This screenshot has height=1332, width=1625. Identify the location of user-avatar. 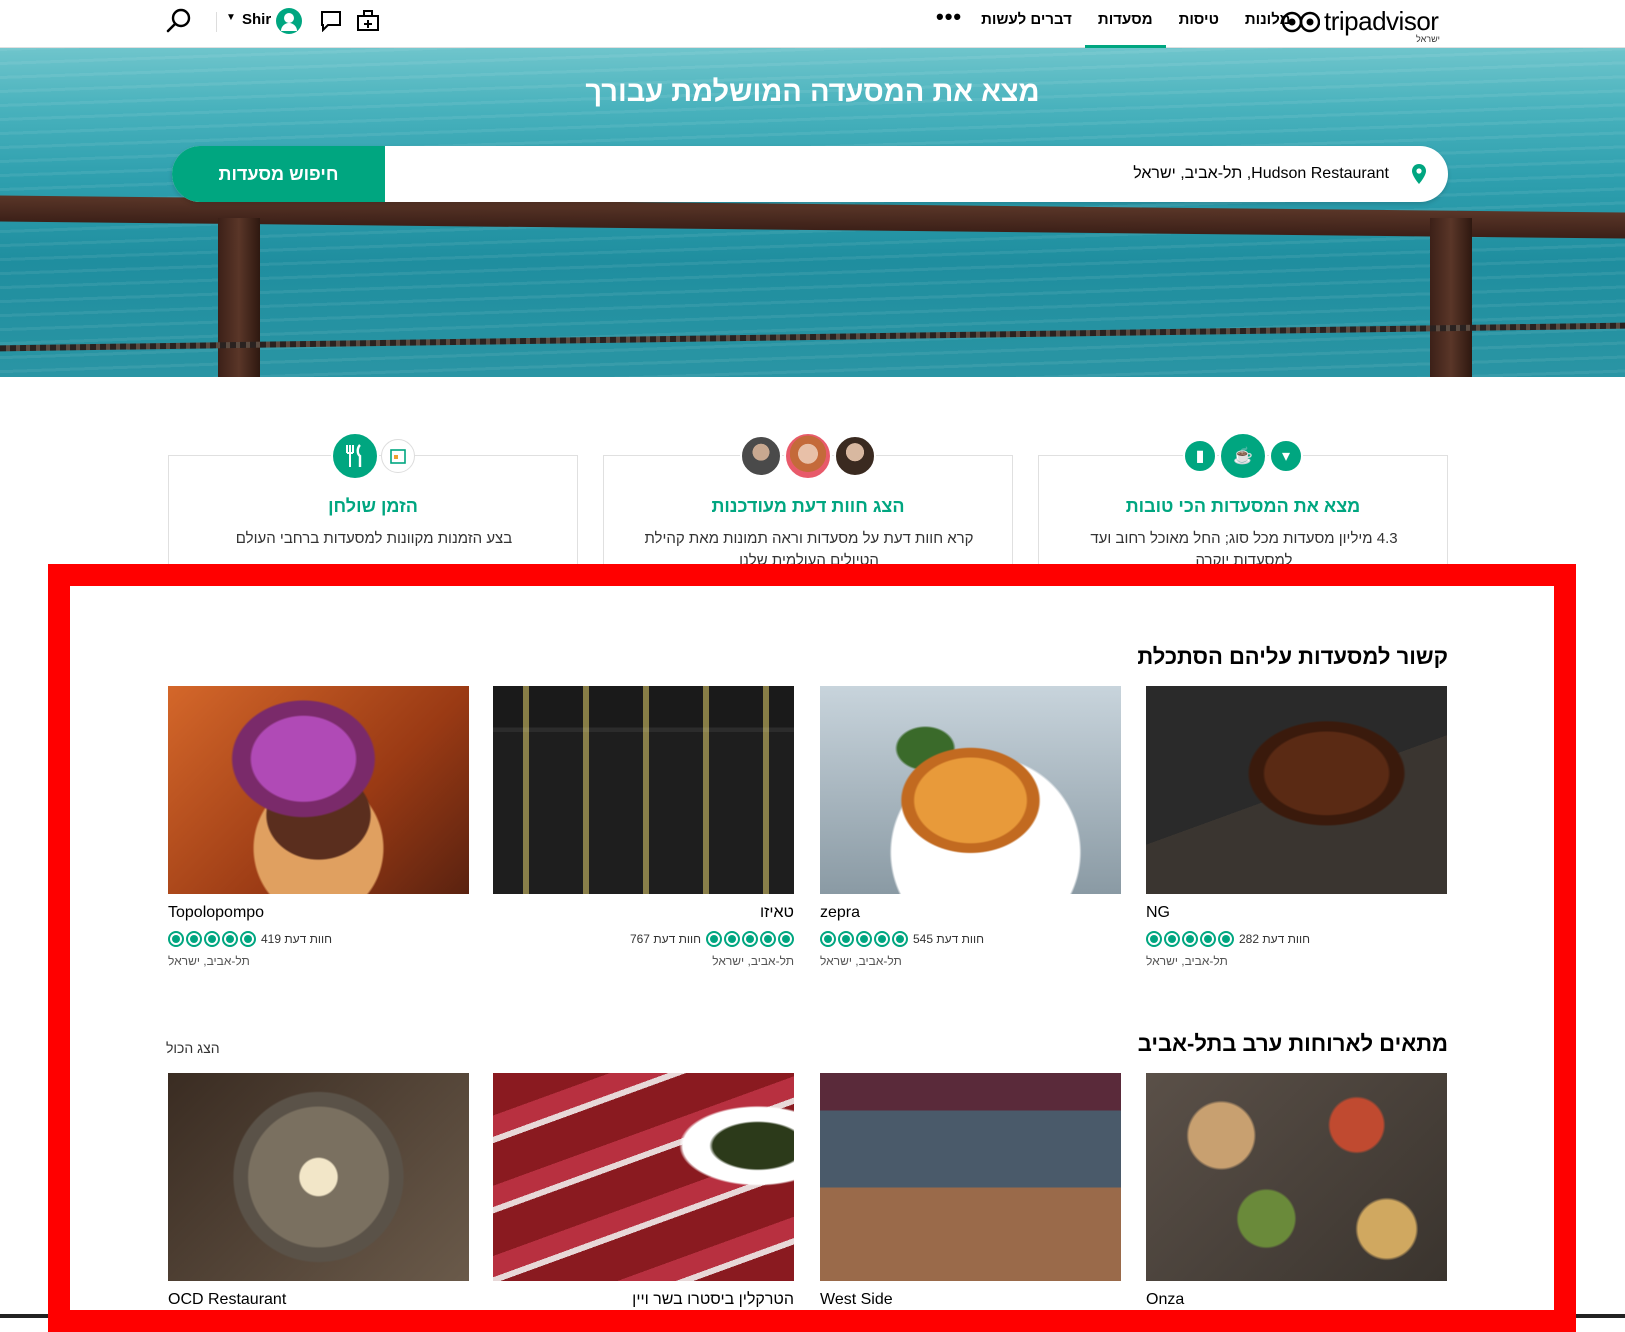
(289, 21).